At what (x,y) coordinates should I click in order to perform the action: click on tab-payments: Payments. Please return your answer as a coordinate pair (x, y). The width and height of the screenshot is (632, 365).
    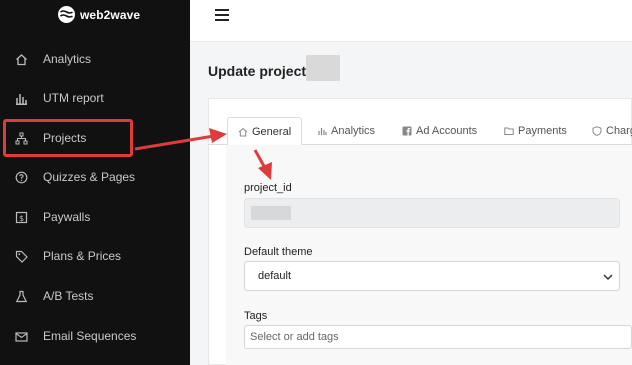
    Looking at the image, I should click on (535, 131).